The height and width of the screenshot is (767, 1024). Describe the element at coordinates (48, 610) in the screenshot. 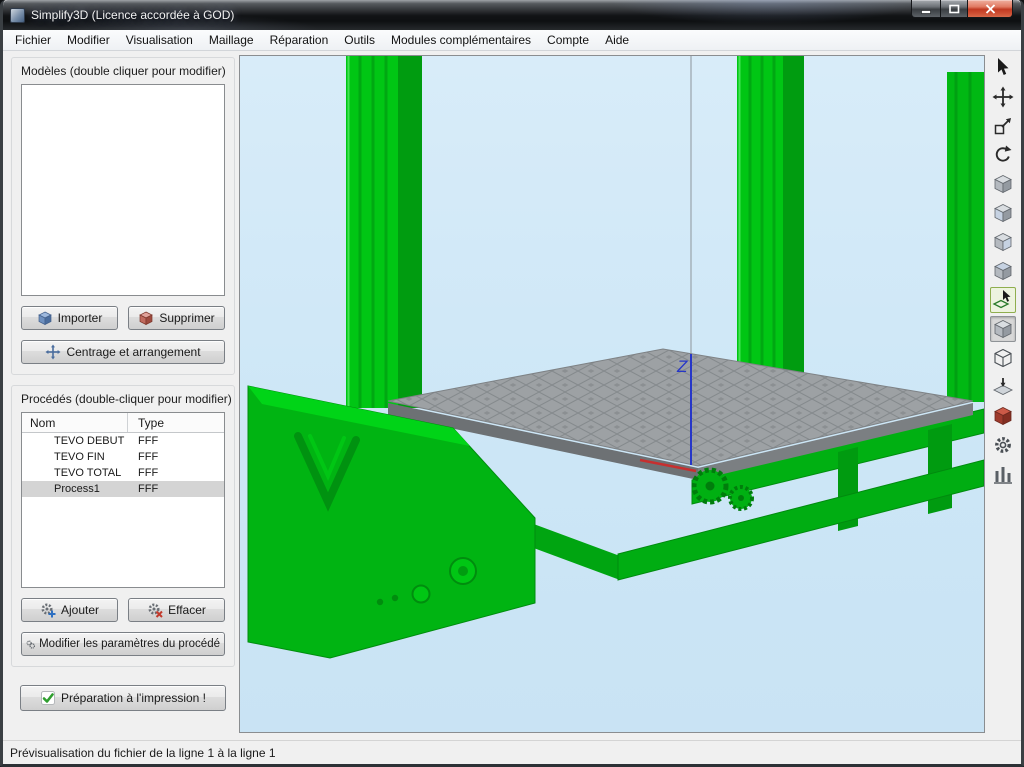

I see `add-process-icon` at that location.